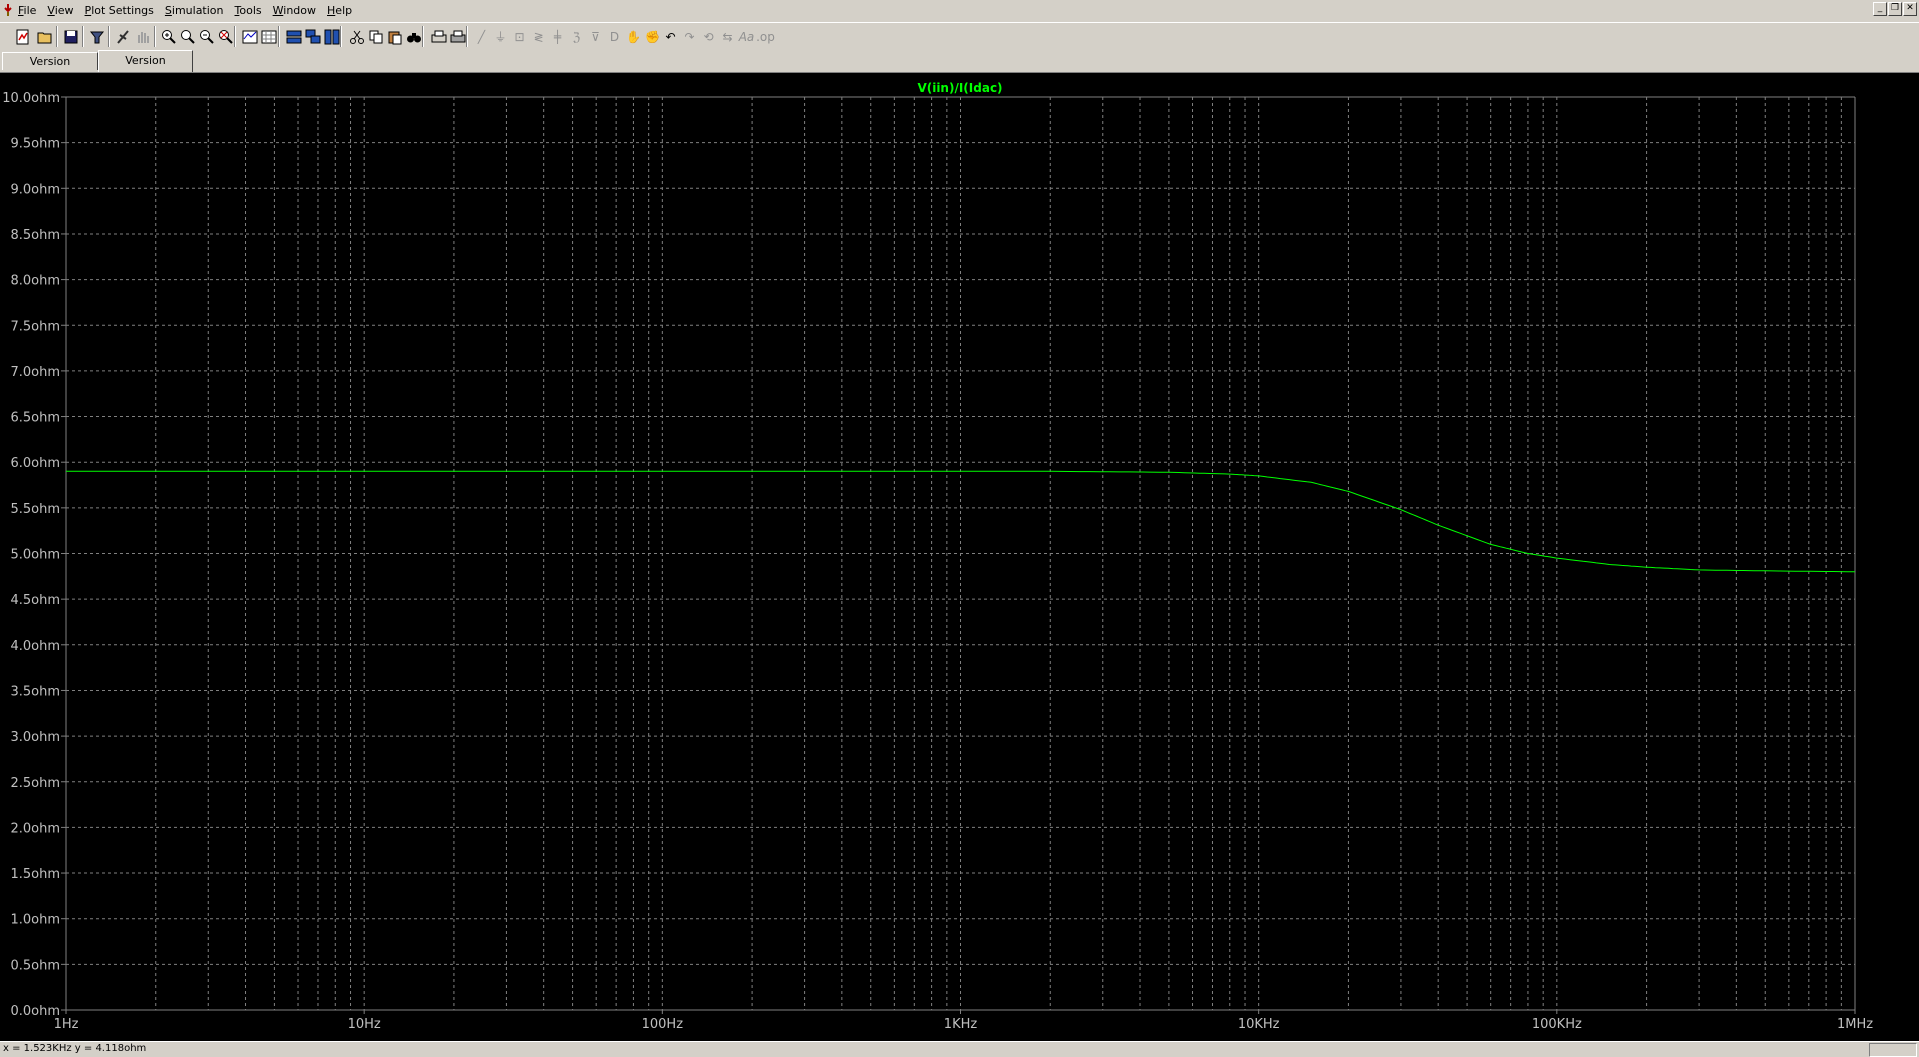 Image resolution: width=1919 pixels, height=1057 pixels. I want to click on zoom-full-icon, so click(225, 36).